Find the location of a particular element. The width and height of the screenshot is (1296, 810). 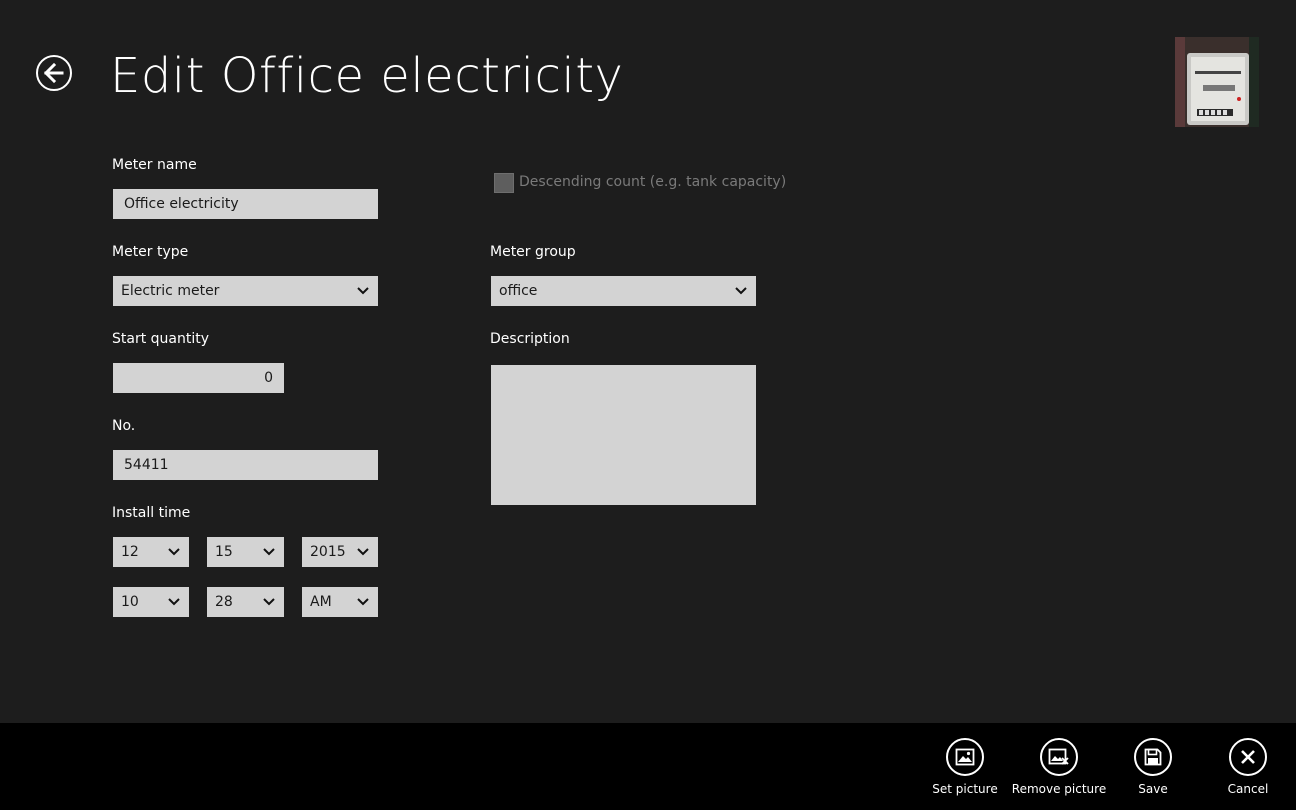

picture-icon is located at coordinates (965, 757).